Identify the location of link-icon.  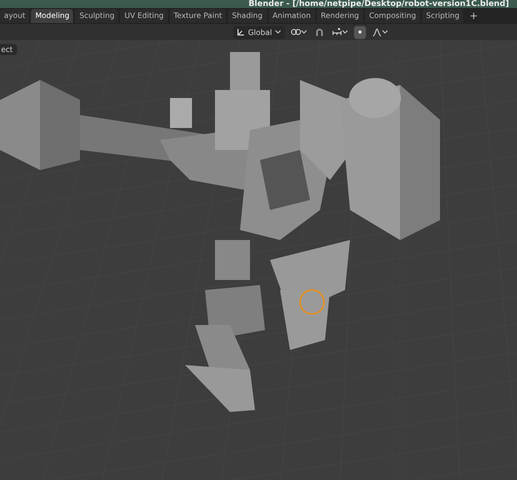
(295, 32).